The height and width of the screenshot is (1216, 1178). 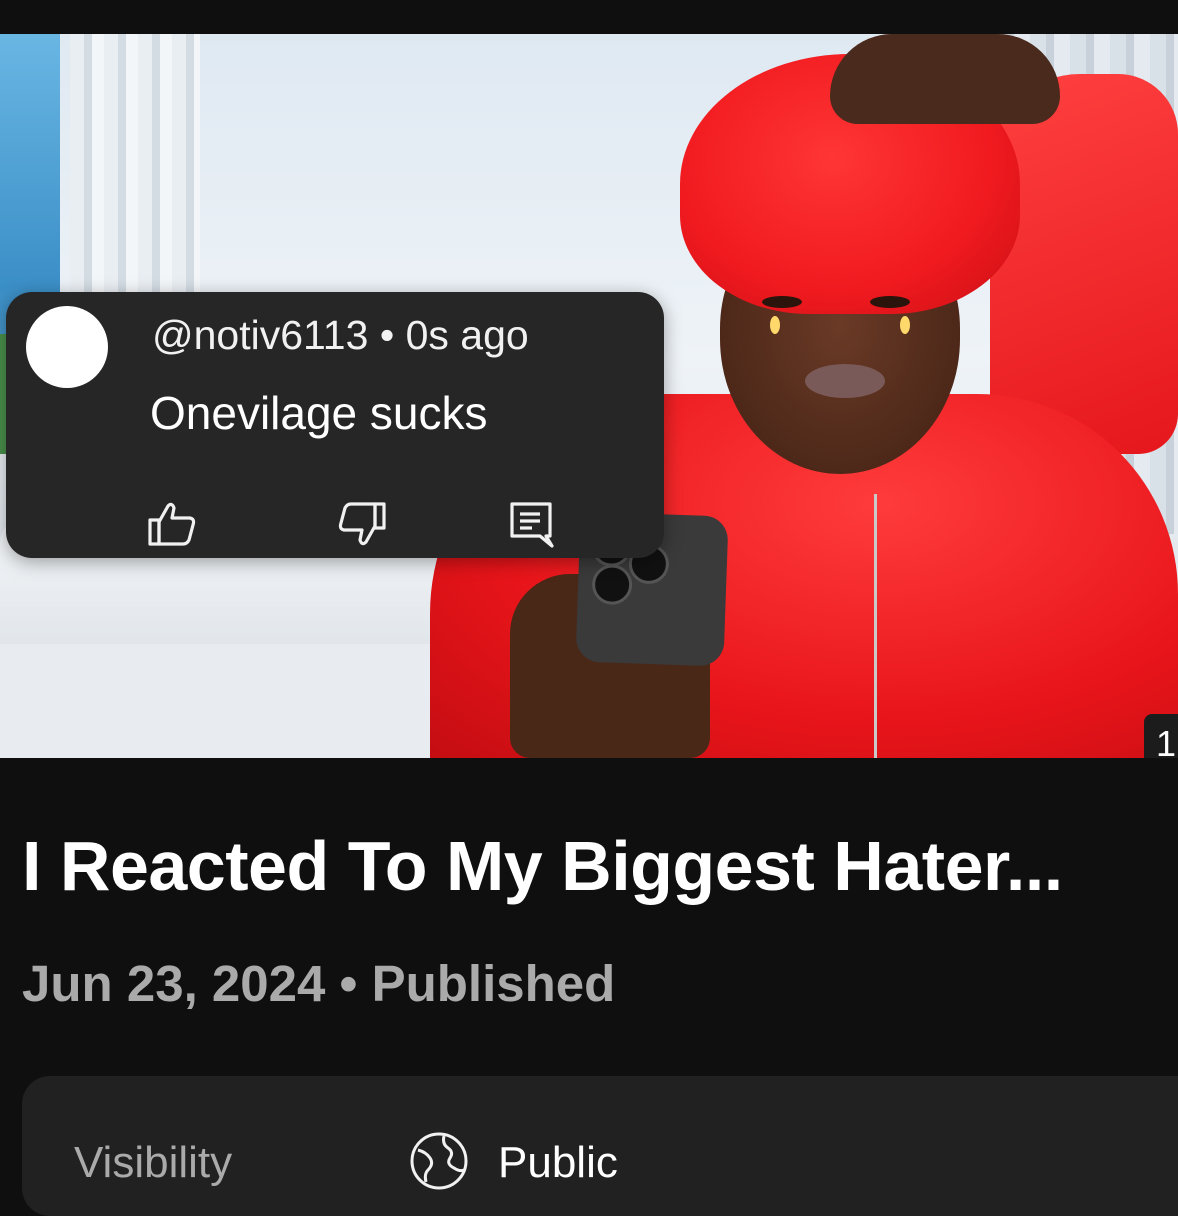 What do you see at coordinates (782, 302) in the screenshot?
I see `left-eye` at bounding box center [782, 302].